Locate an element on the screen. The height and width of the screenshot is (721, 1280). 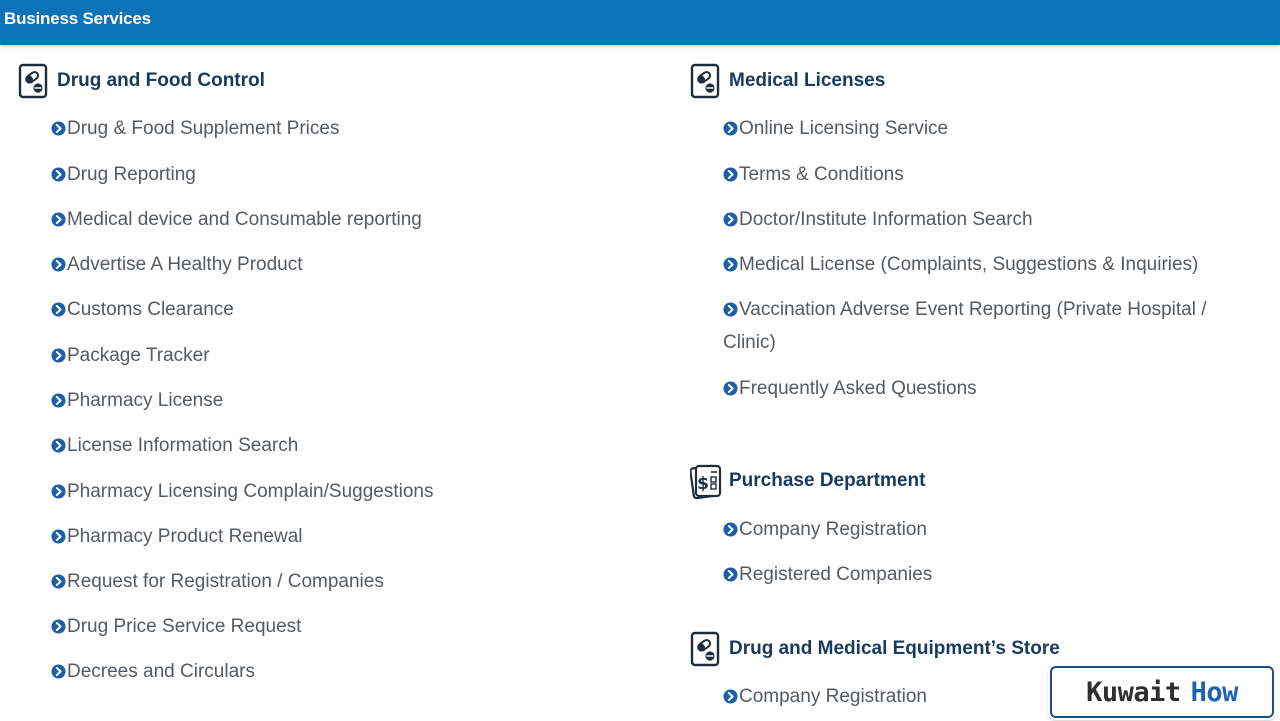
link-label: Frequently Asked Questions is located at coordinates (858, 388).